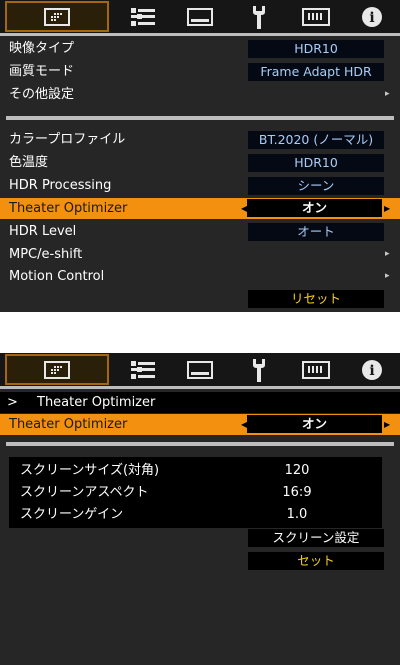  Describe the element at coordinates (60, 185) in the screenshot. I see `row-label: HDR Processing` at that location.